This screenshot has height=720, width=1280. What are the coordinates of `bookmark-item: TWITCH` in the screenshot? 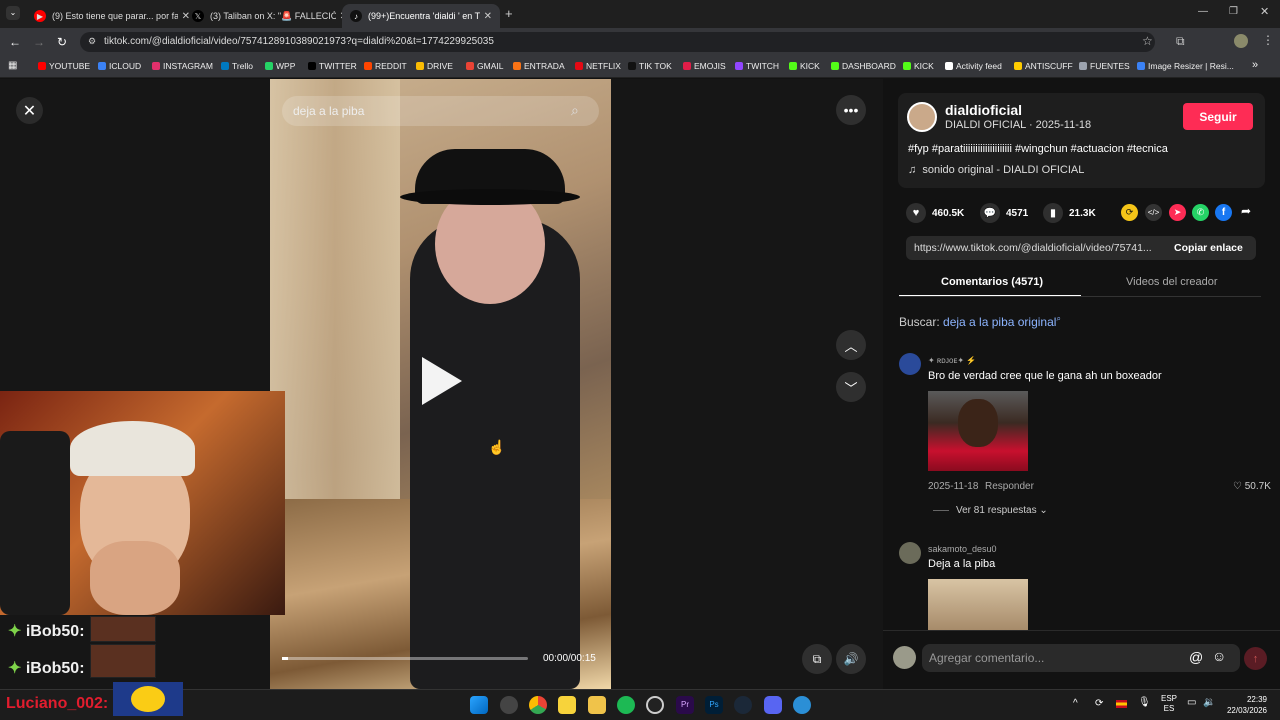 It's located at (757, 66).